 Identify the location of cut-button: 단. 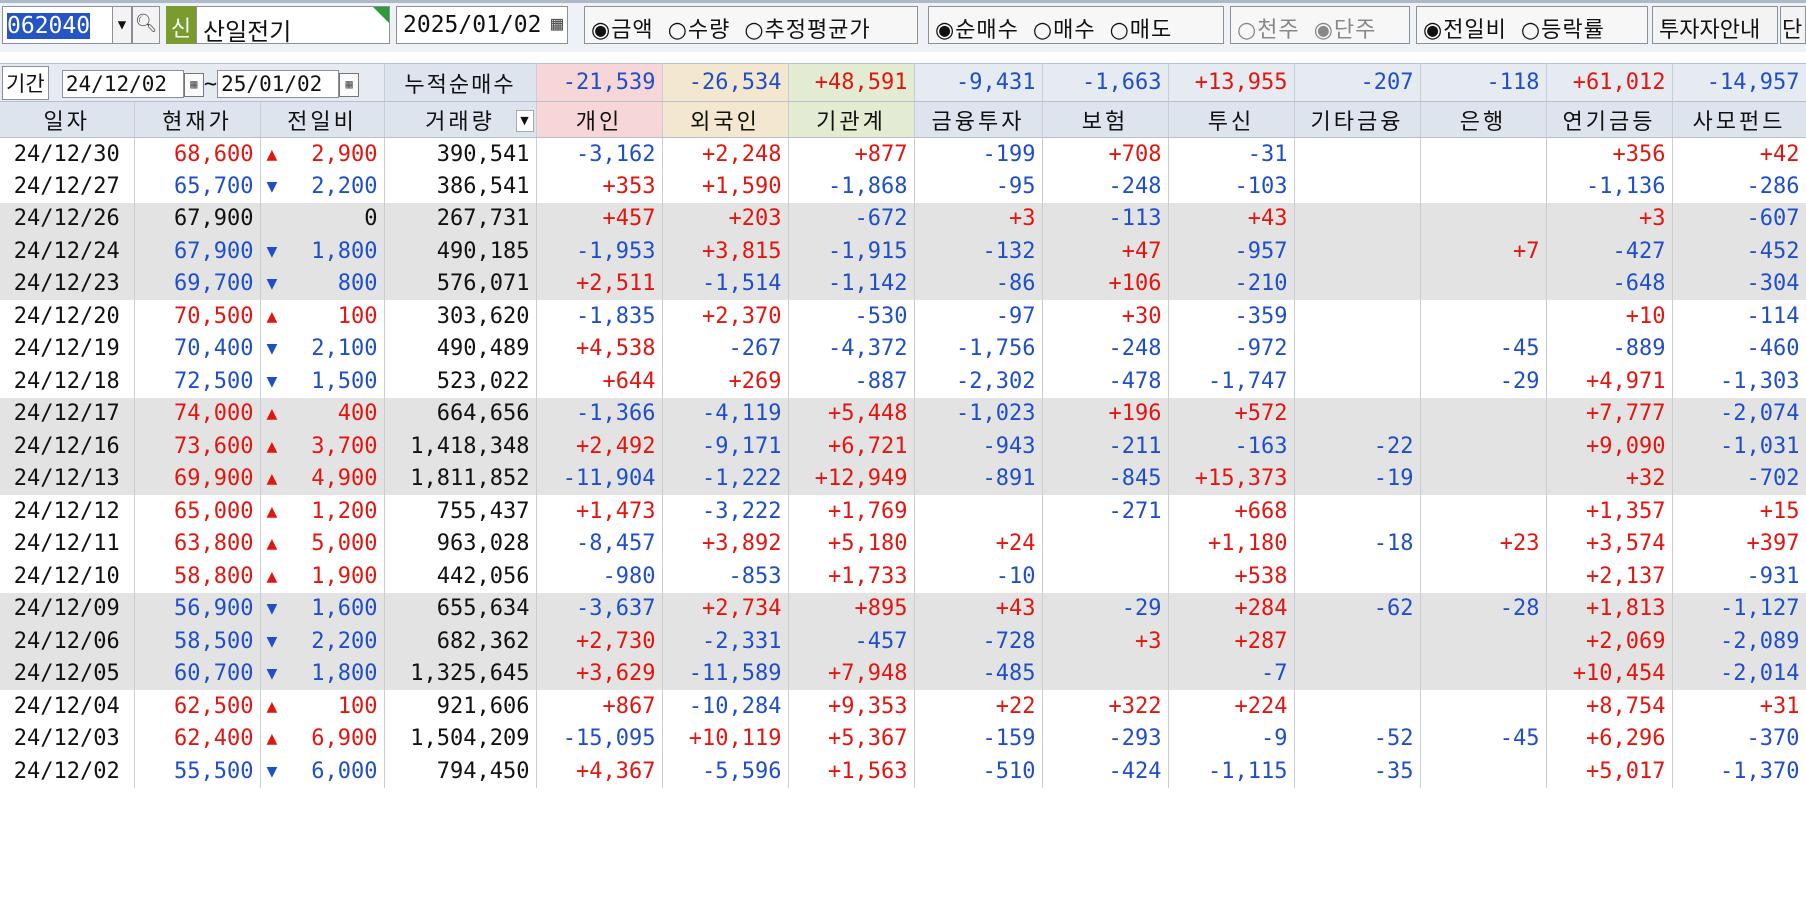
(1793, 25).